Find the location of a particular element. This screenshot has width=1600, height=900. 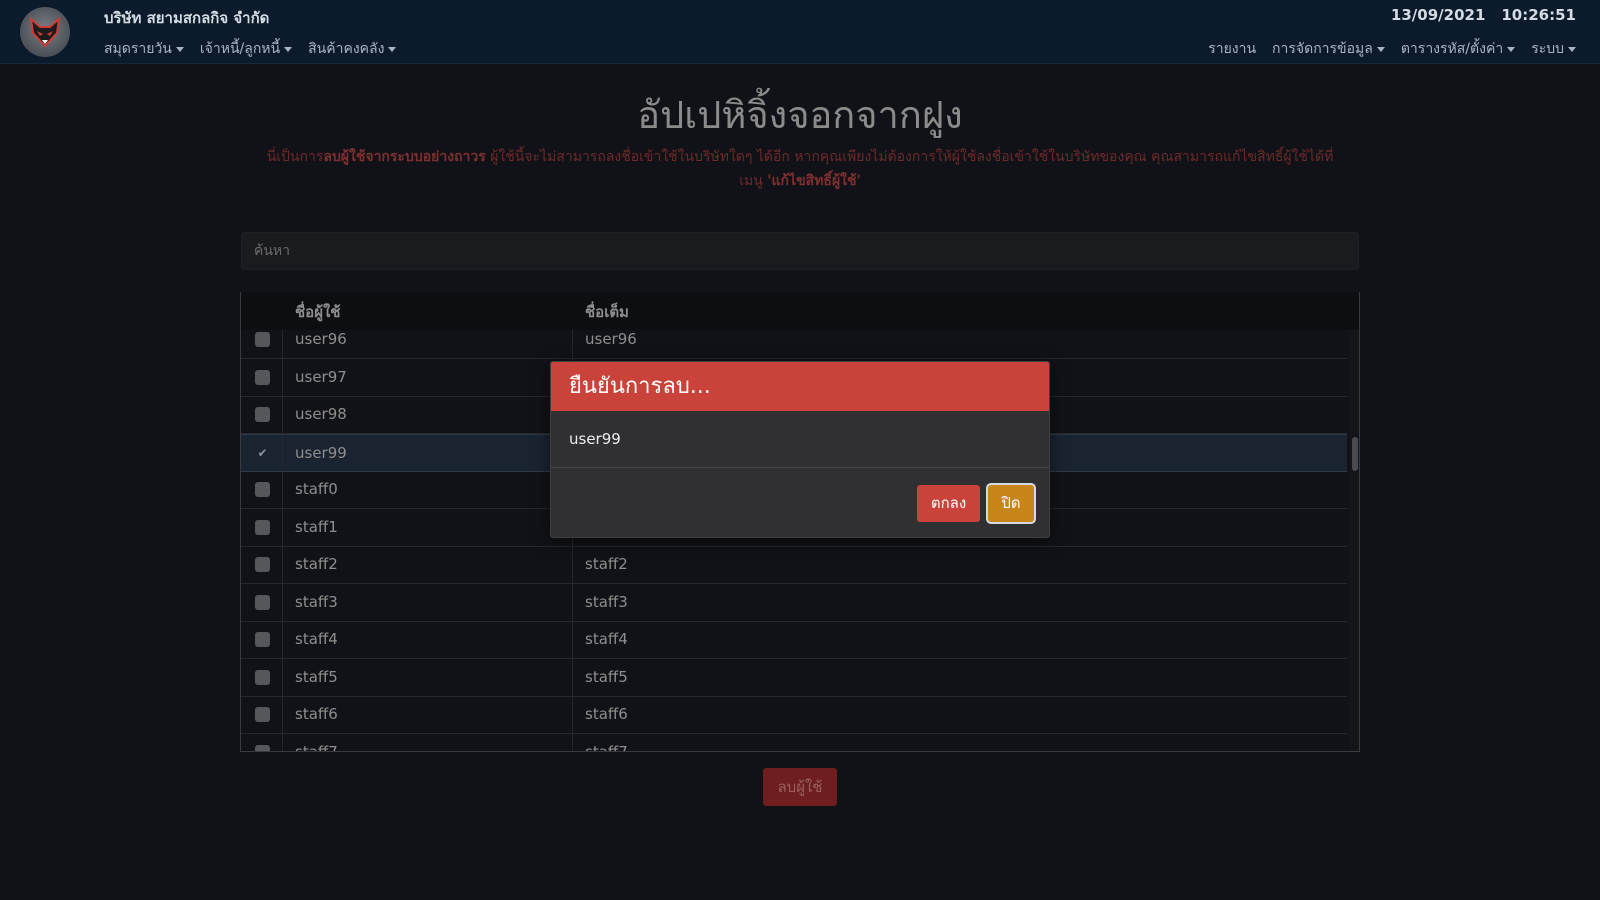

page-title: อัปเปหิจิ้งจอกจากฝูง is located at coordinates (800, 115).